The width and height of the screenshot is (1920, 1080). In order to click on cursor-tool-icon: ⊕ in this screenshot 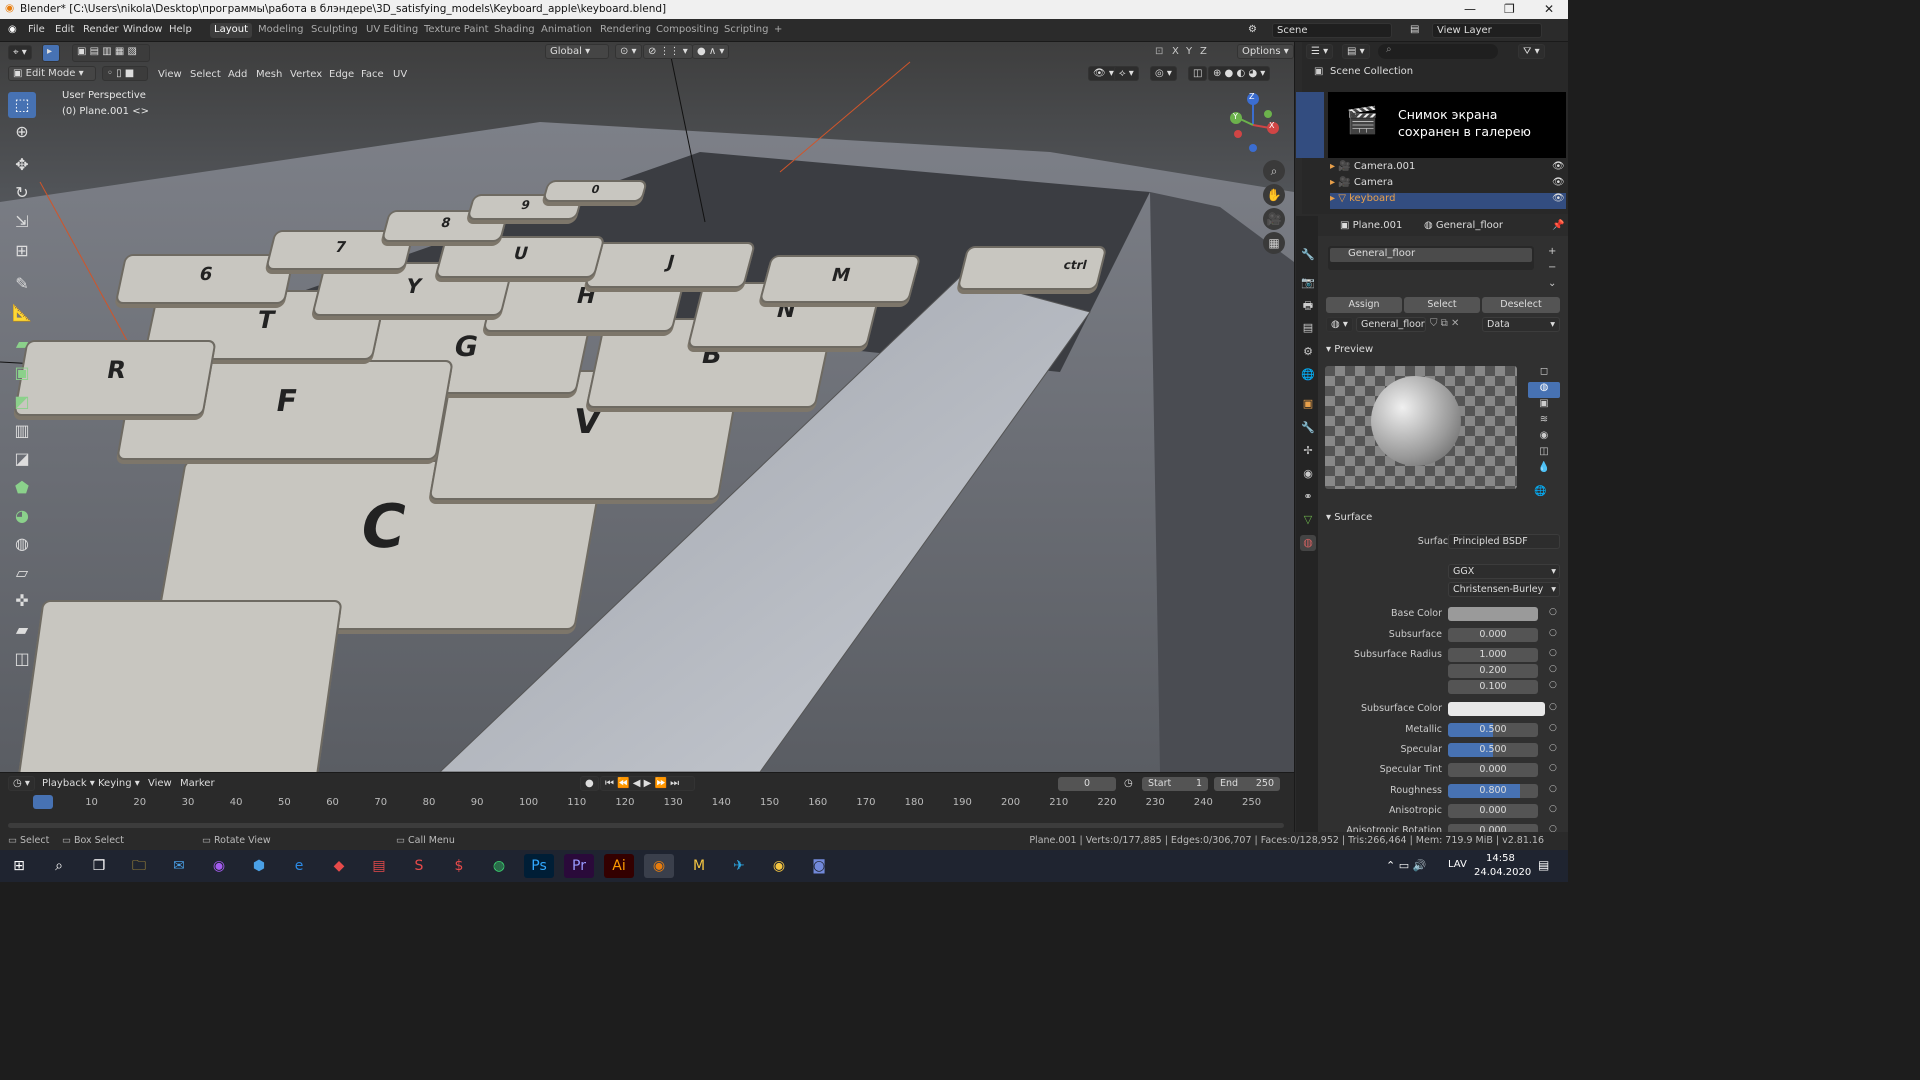, I will do `click(22, 132)`.